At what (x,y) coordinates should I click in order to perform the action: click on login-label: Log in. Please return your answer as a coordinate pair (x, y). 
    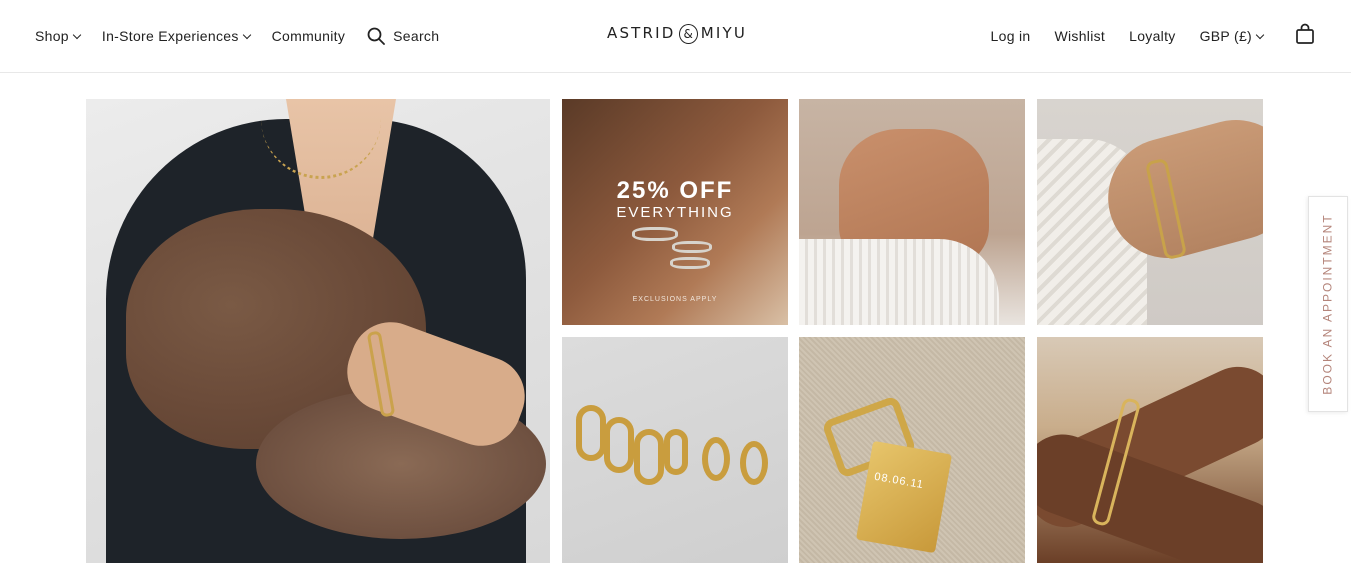
    Looking at the image, I should click on (1010, 36).